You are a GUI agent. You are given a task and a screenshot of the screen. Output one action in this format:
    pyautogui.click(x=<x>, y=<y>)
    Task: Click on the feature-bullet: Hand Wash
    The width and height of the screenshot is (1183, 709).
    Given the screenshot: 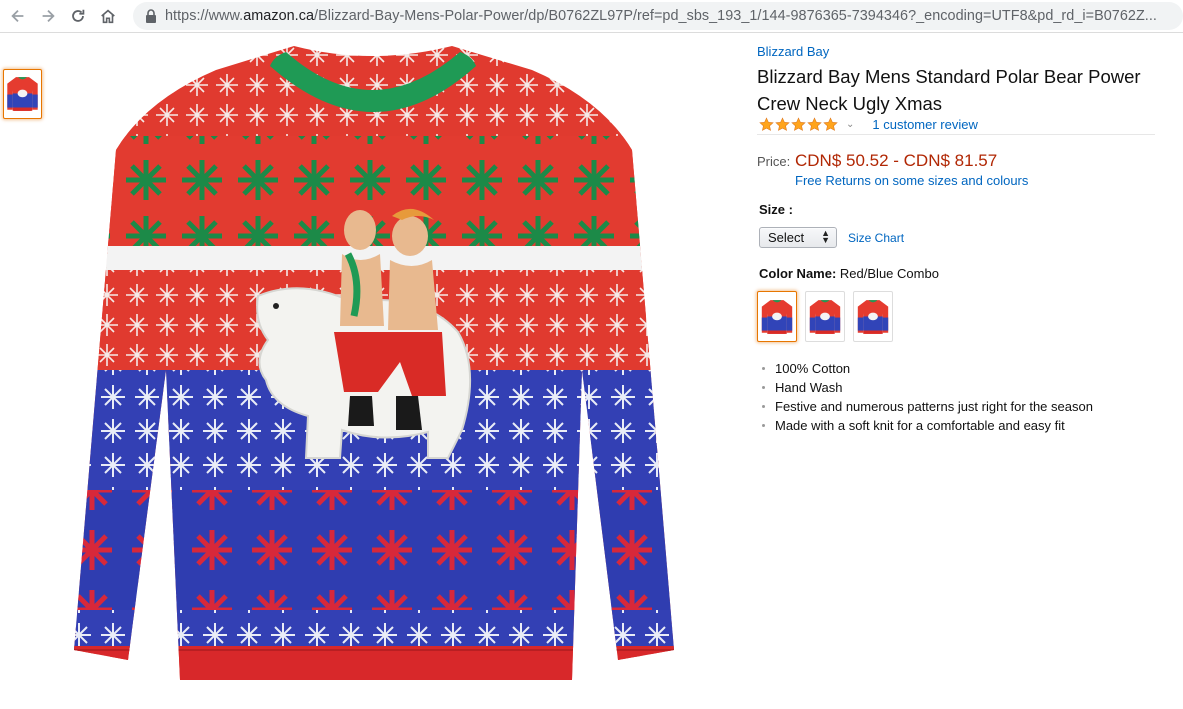 What is the action you would take?
    pyautogui.click(x=926, y=387)
    